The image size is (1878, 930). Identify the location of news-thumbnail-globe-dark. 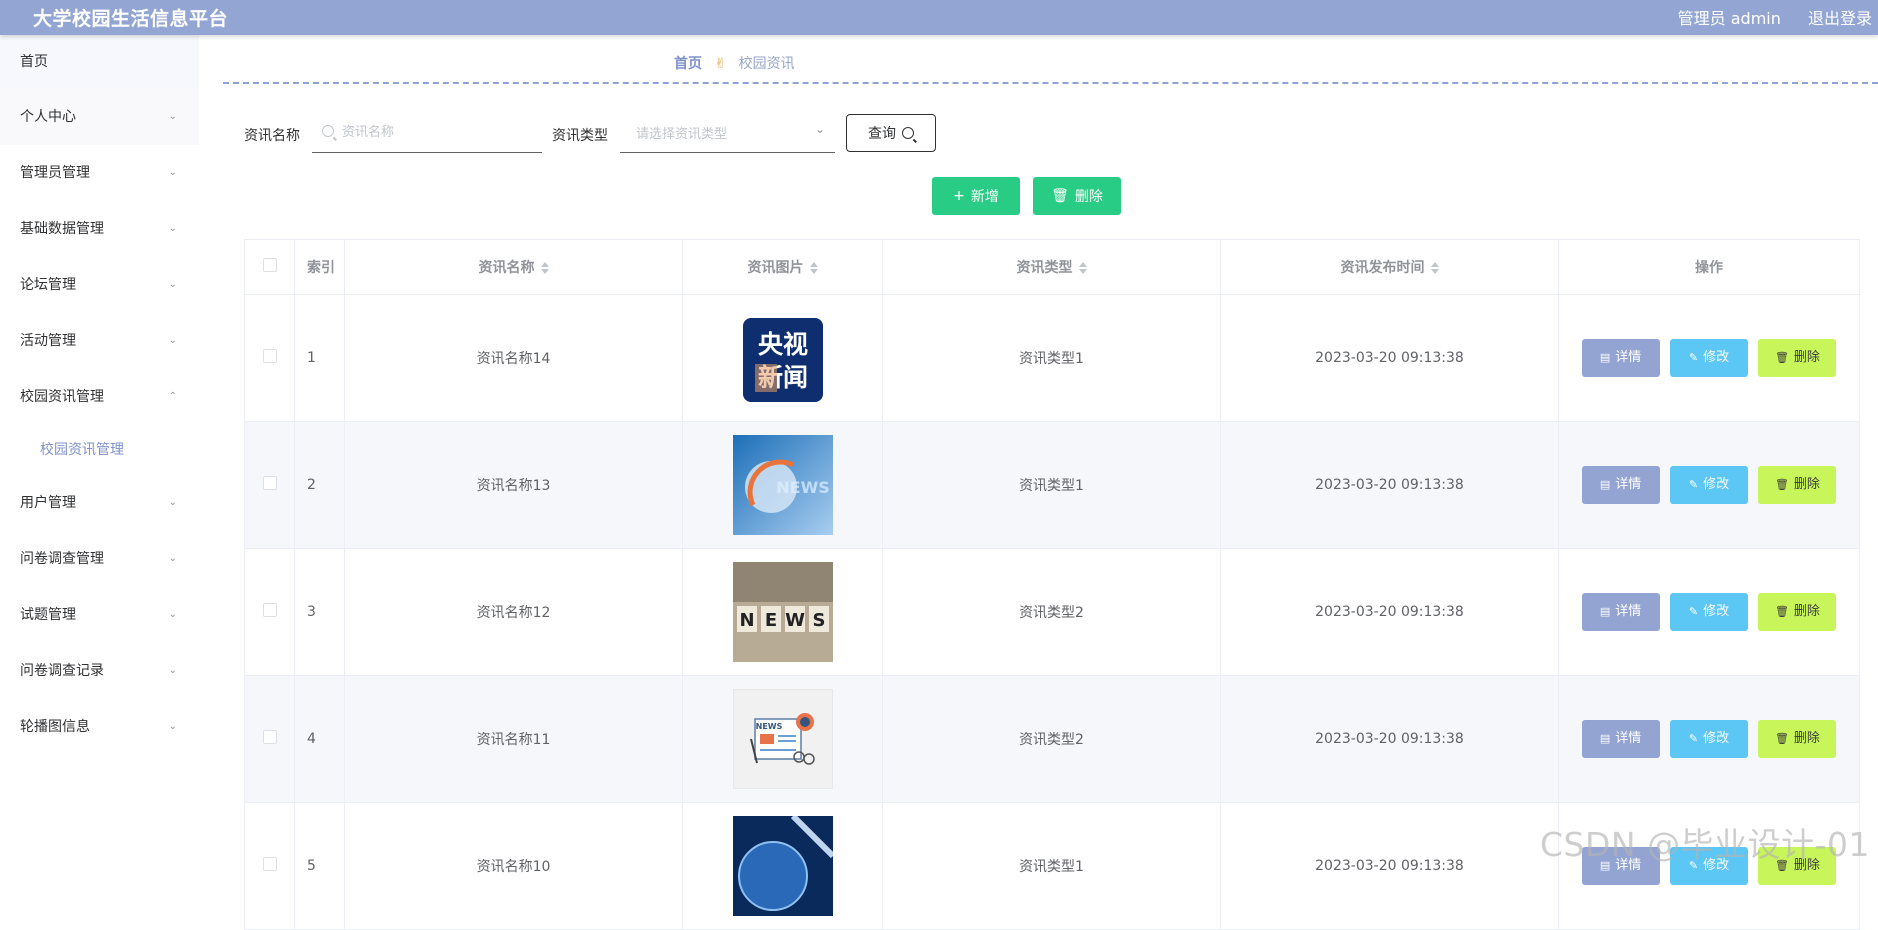
(782, 866).